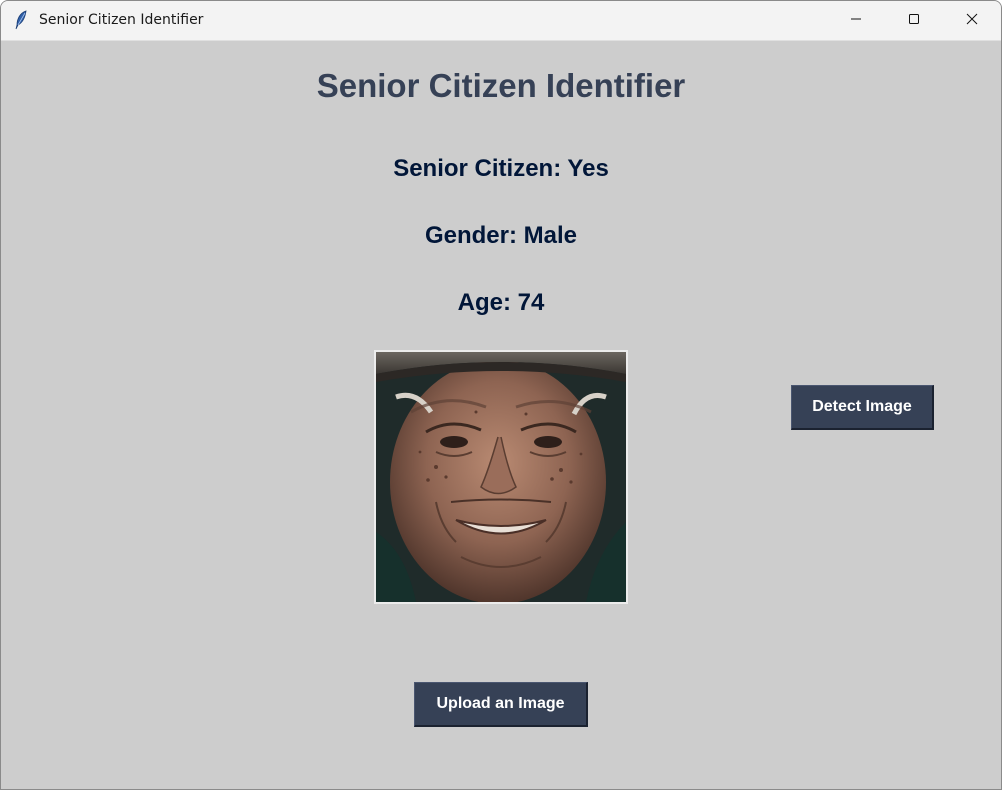 Image resolution: width=1002 pixels, height=790 pixels. I want to click on age-result: Age: 74, so click(501, 302).